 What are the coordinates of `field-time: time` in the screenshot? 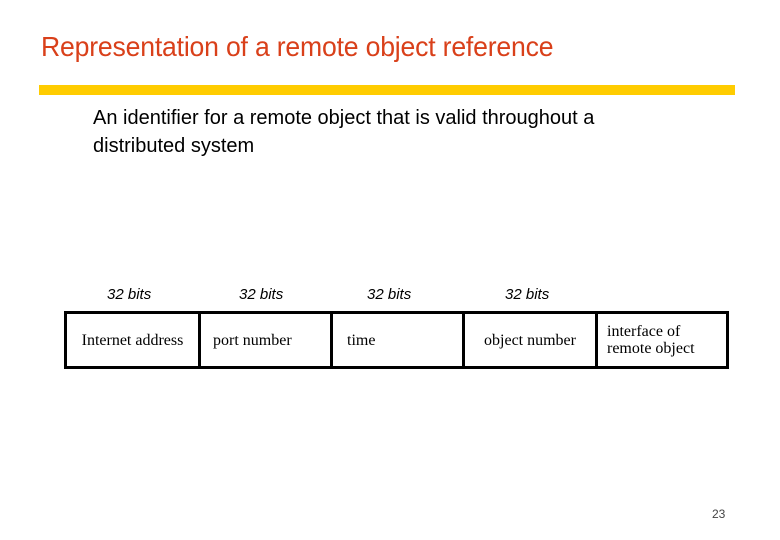 It's located at (399, 340).